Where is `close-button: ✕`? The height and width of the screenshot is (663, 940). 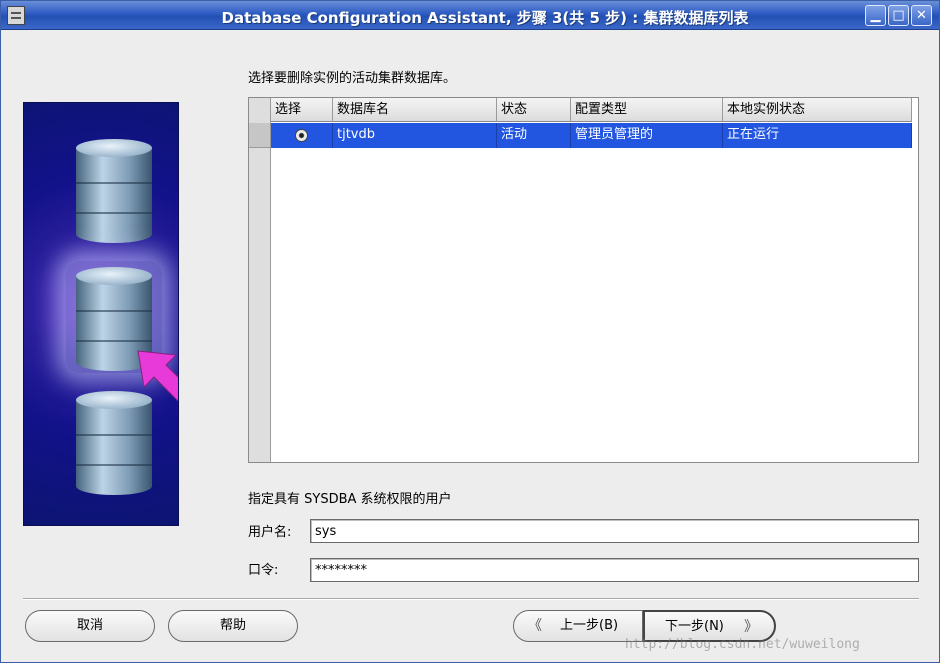
close-button: ✕ is located at coordinates (921, 15).